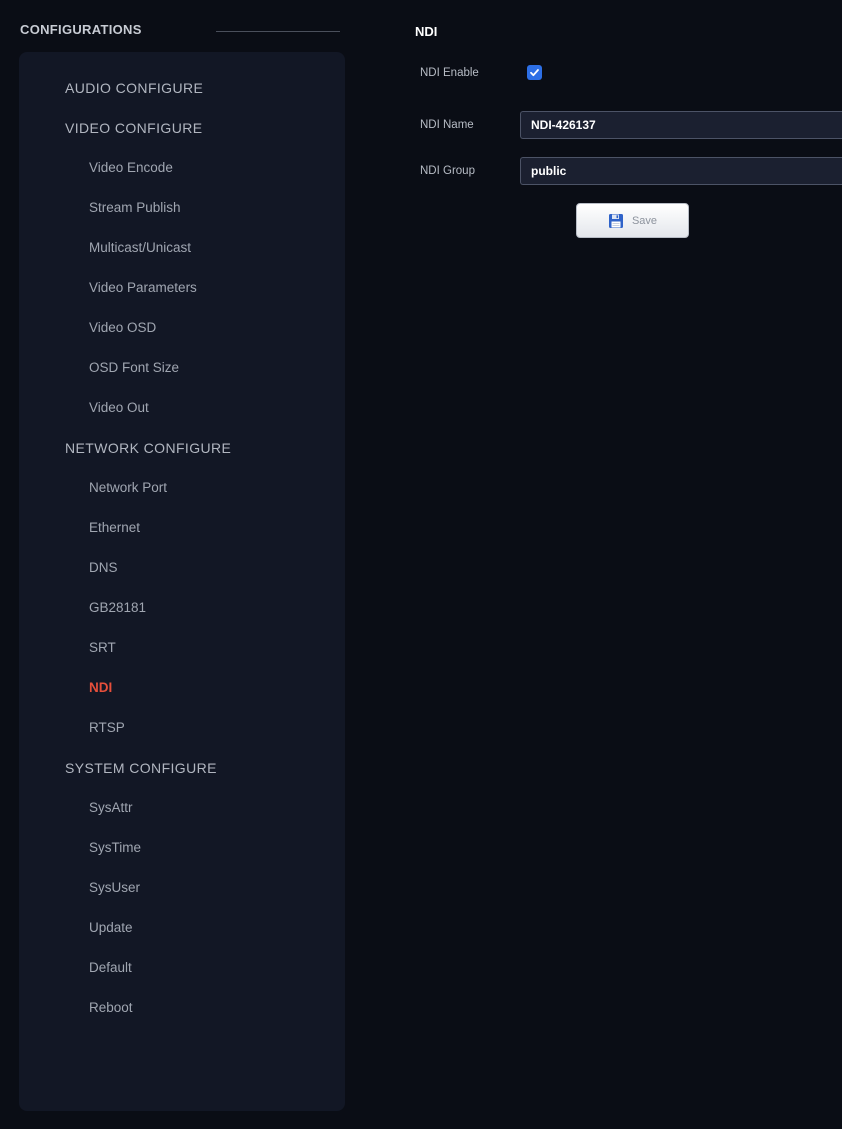 This screenshot has height=1129, width=842. What do you see at coordinates (182, 732) in the screenshot?
I see `sidebar-item-rtsp: RTSP` at bounding box center [182, 732].